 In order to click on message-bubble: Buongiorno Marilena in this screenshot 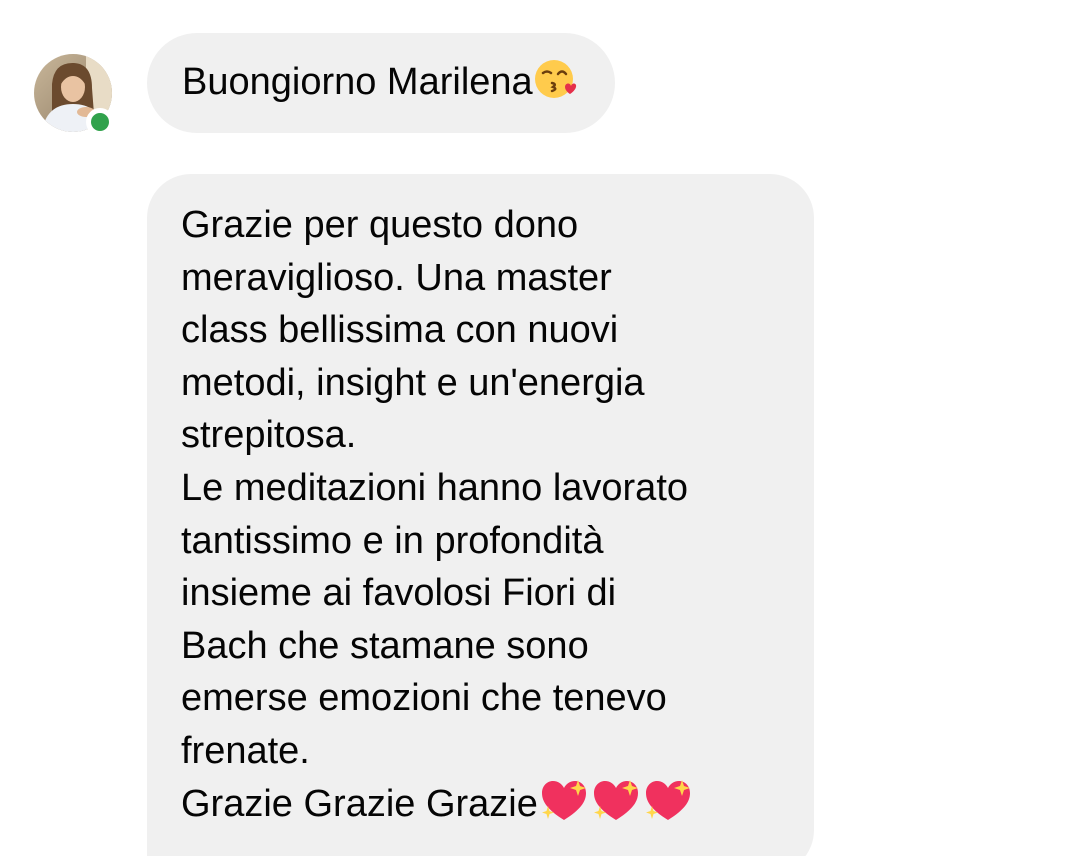, I will do `click(381, 83)`.